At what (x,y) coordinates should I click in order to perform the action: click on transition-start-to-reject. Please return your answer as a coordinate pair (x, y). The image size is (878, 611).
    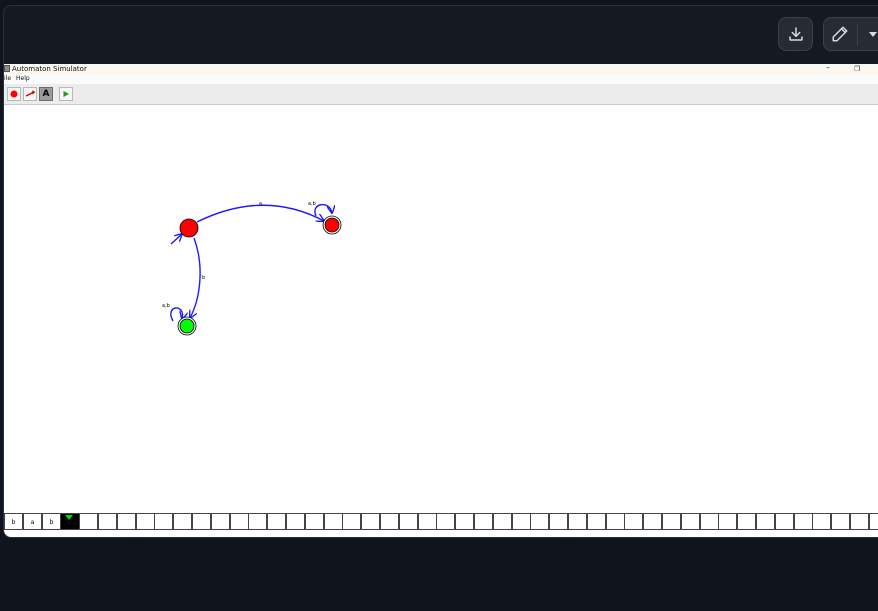
    Looking at the image, I should click on (260, 213).